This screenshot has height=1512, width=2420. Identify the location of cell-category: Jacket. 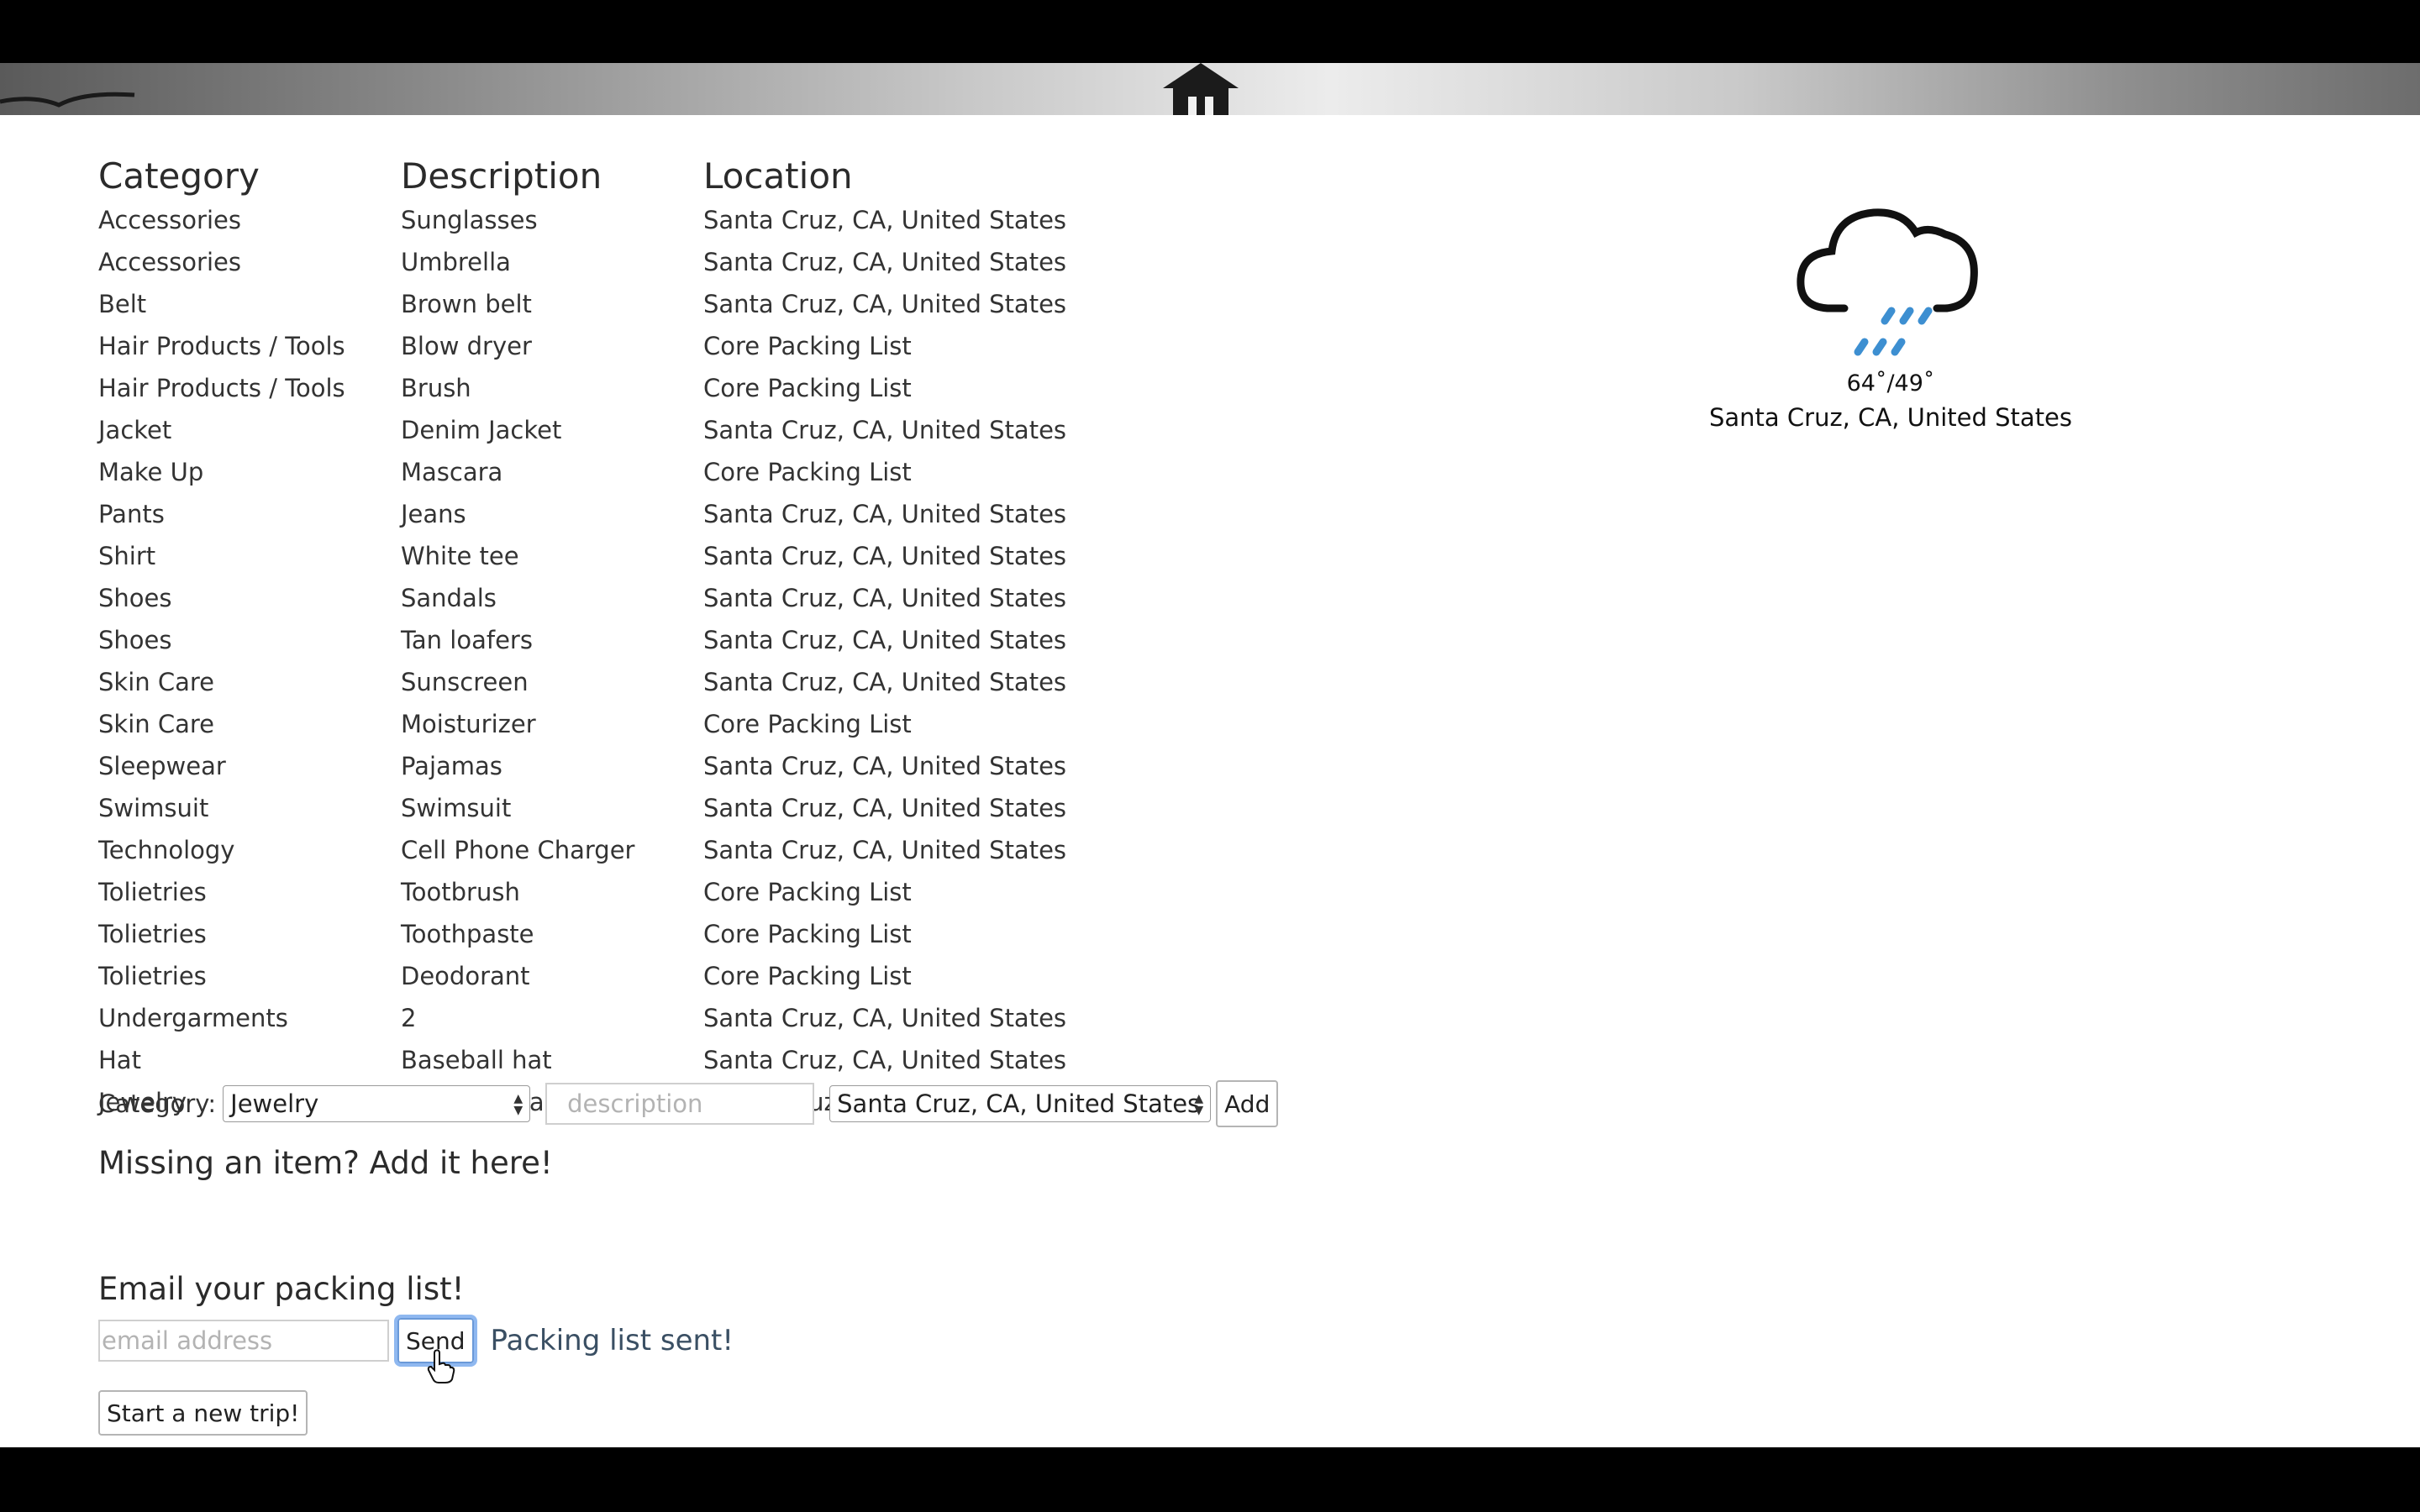
(135, 430).